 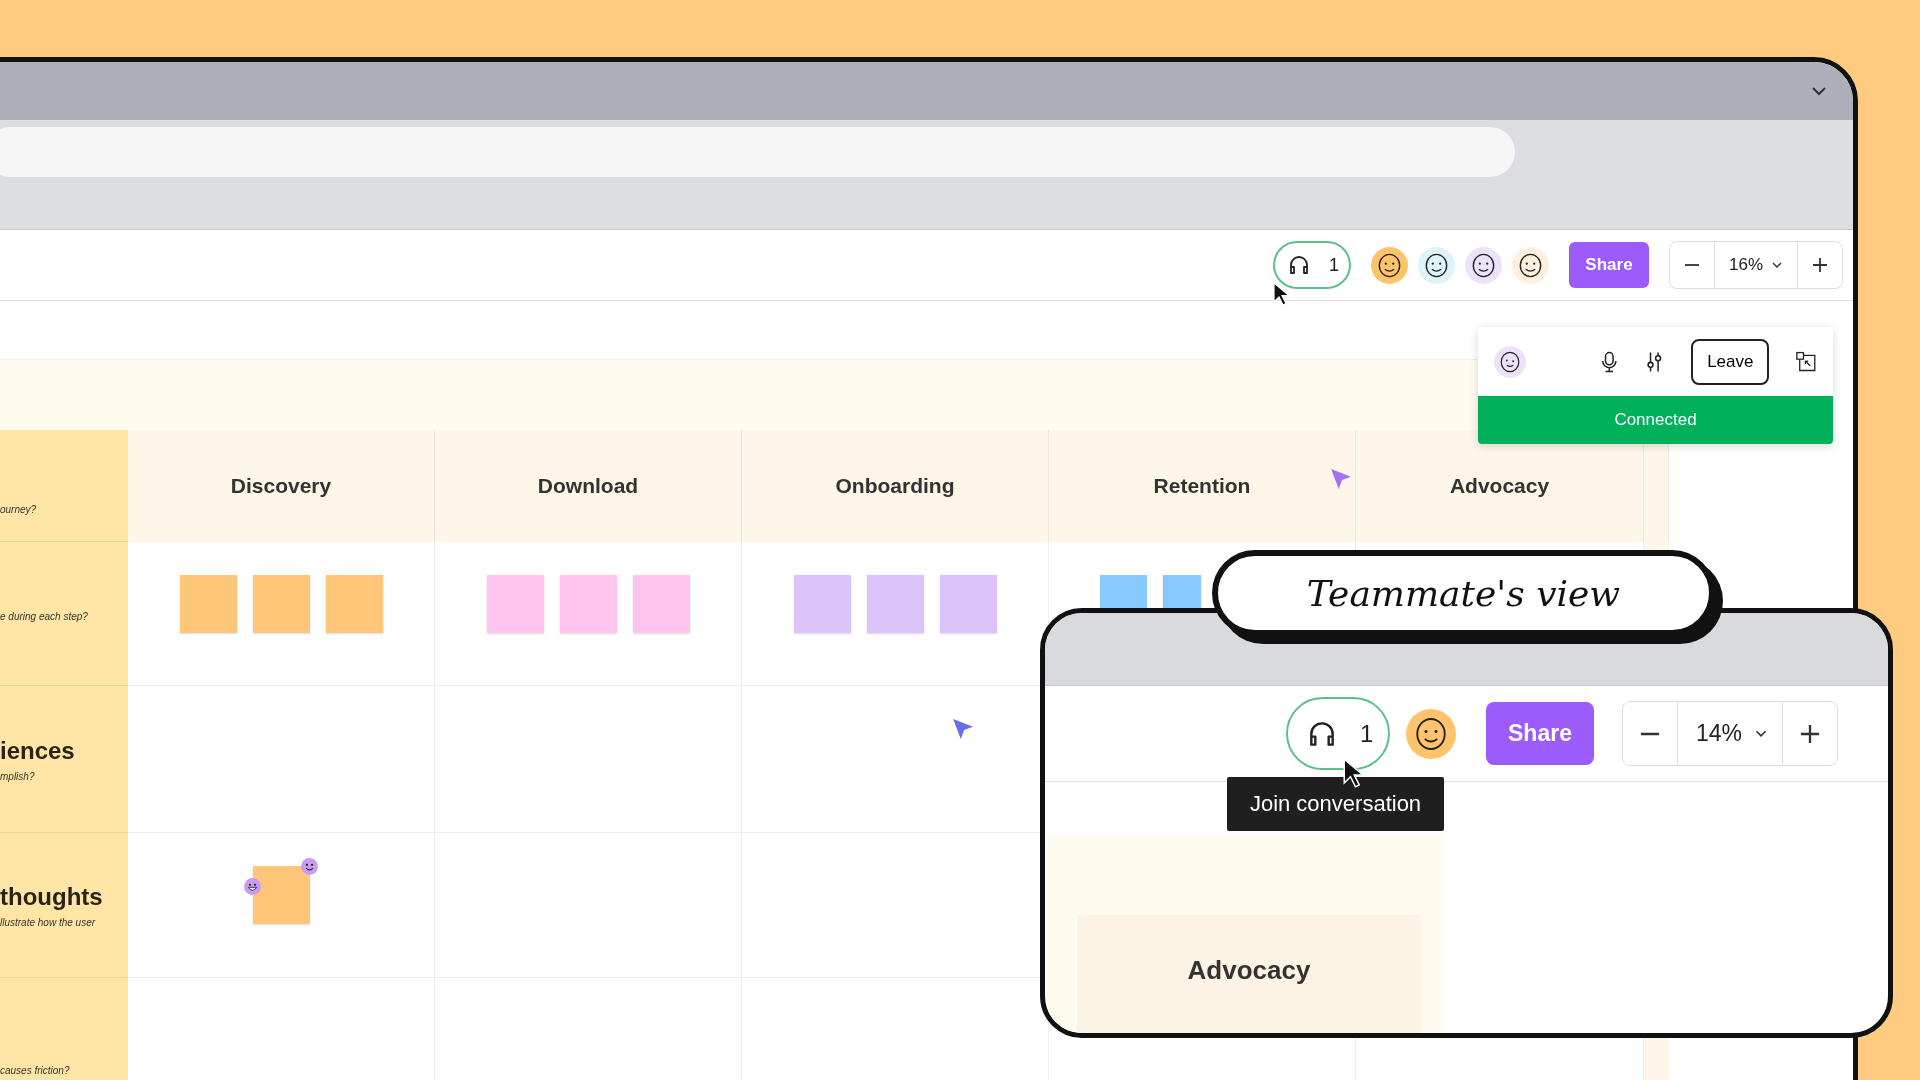 What do you see at coordinates (309, 866) in the screenshot?
I see `smile-emoji-icon` at bounding box center [309, 866].